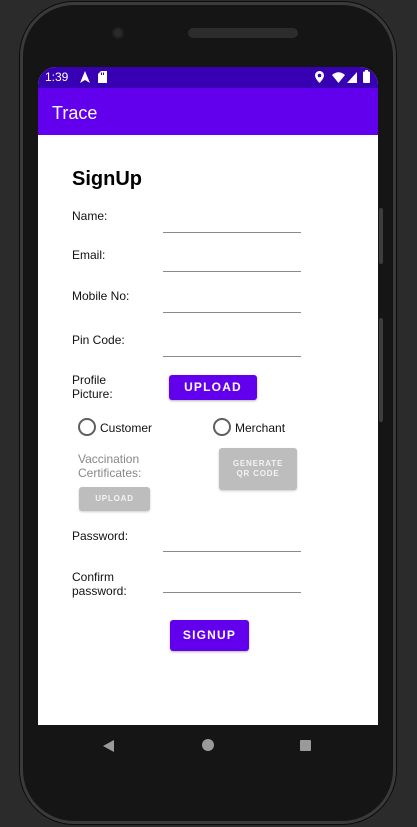 This screenshot has width=417, height=827. What do you see at coordinates (98, 340) in the screenshot?
I see `pincode-label: Pin Code:` at bounding box center [98, 340].